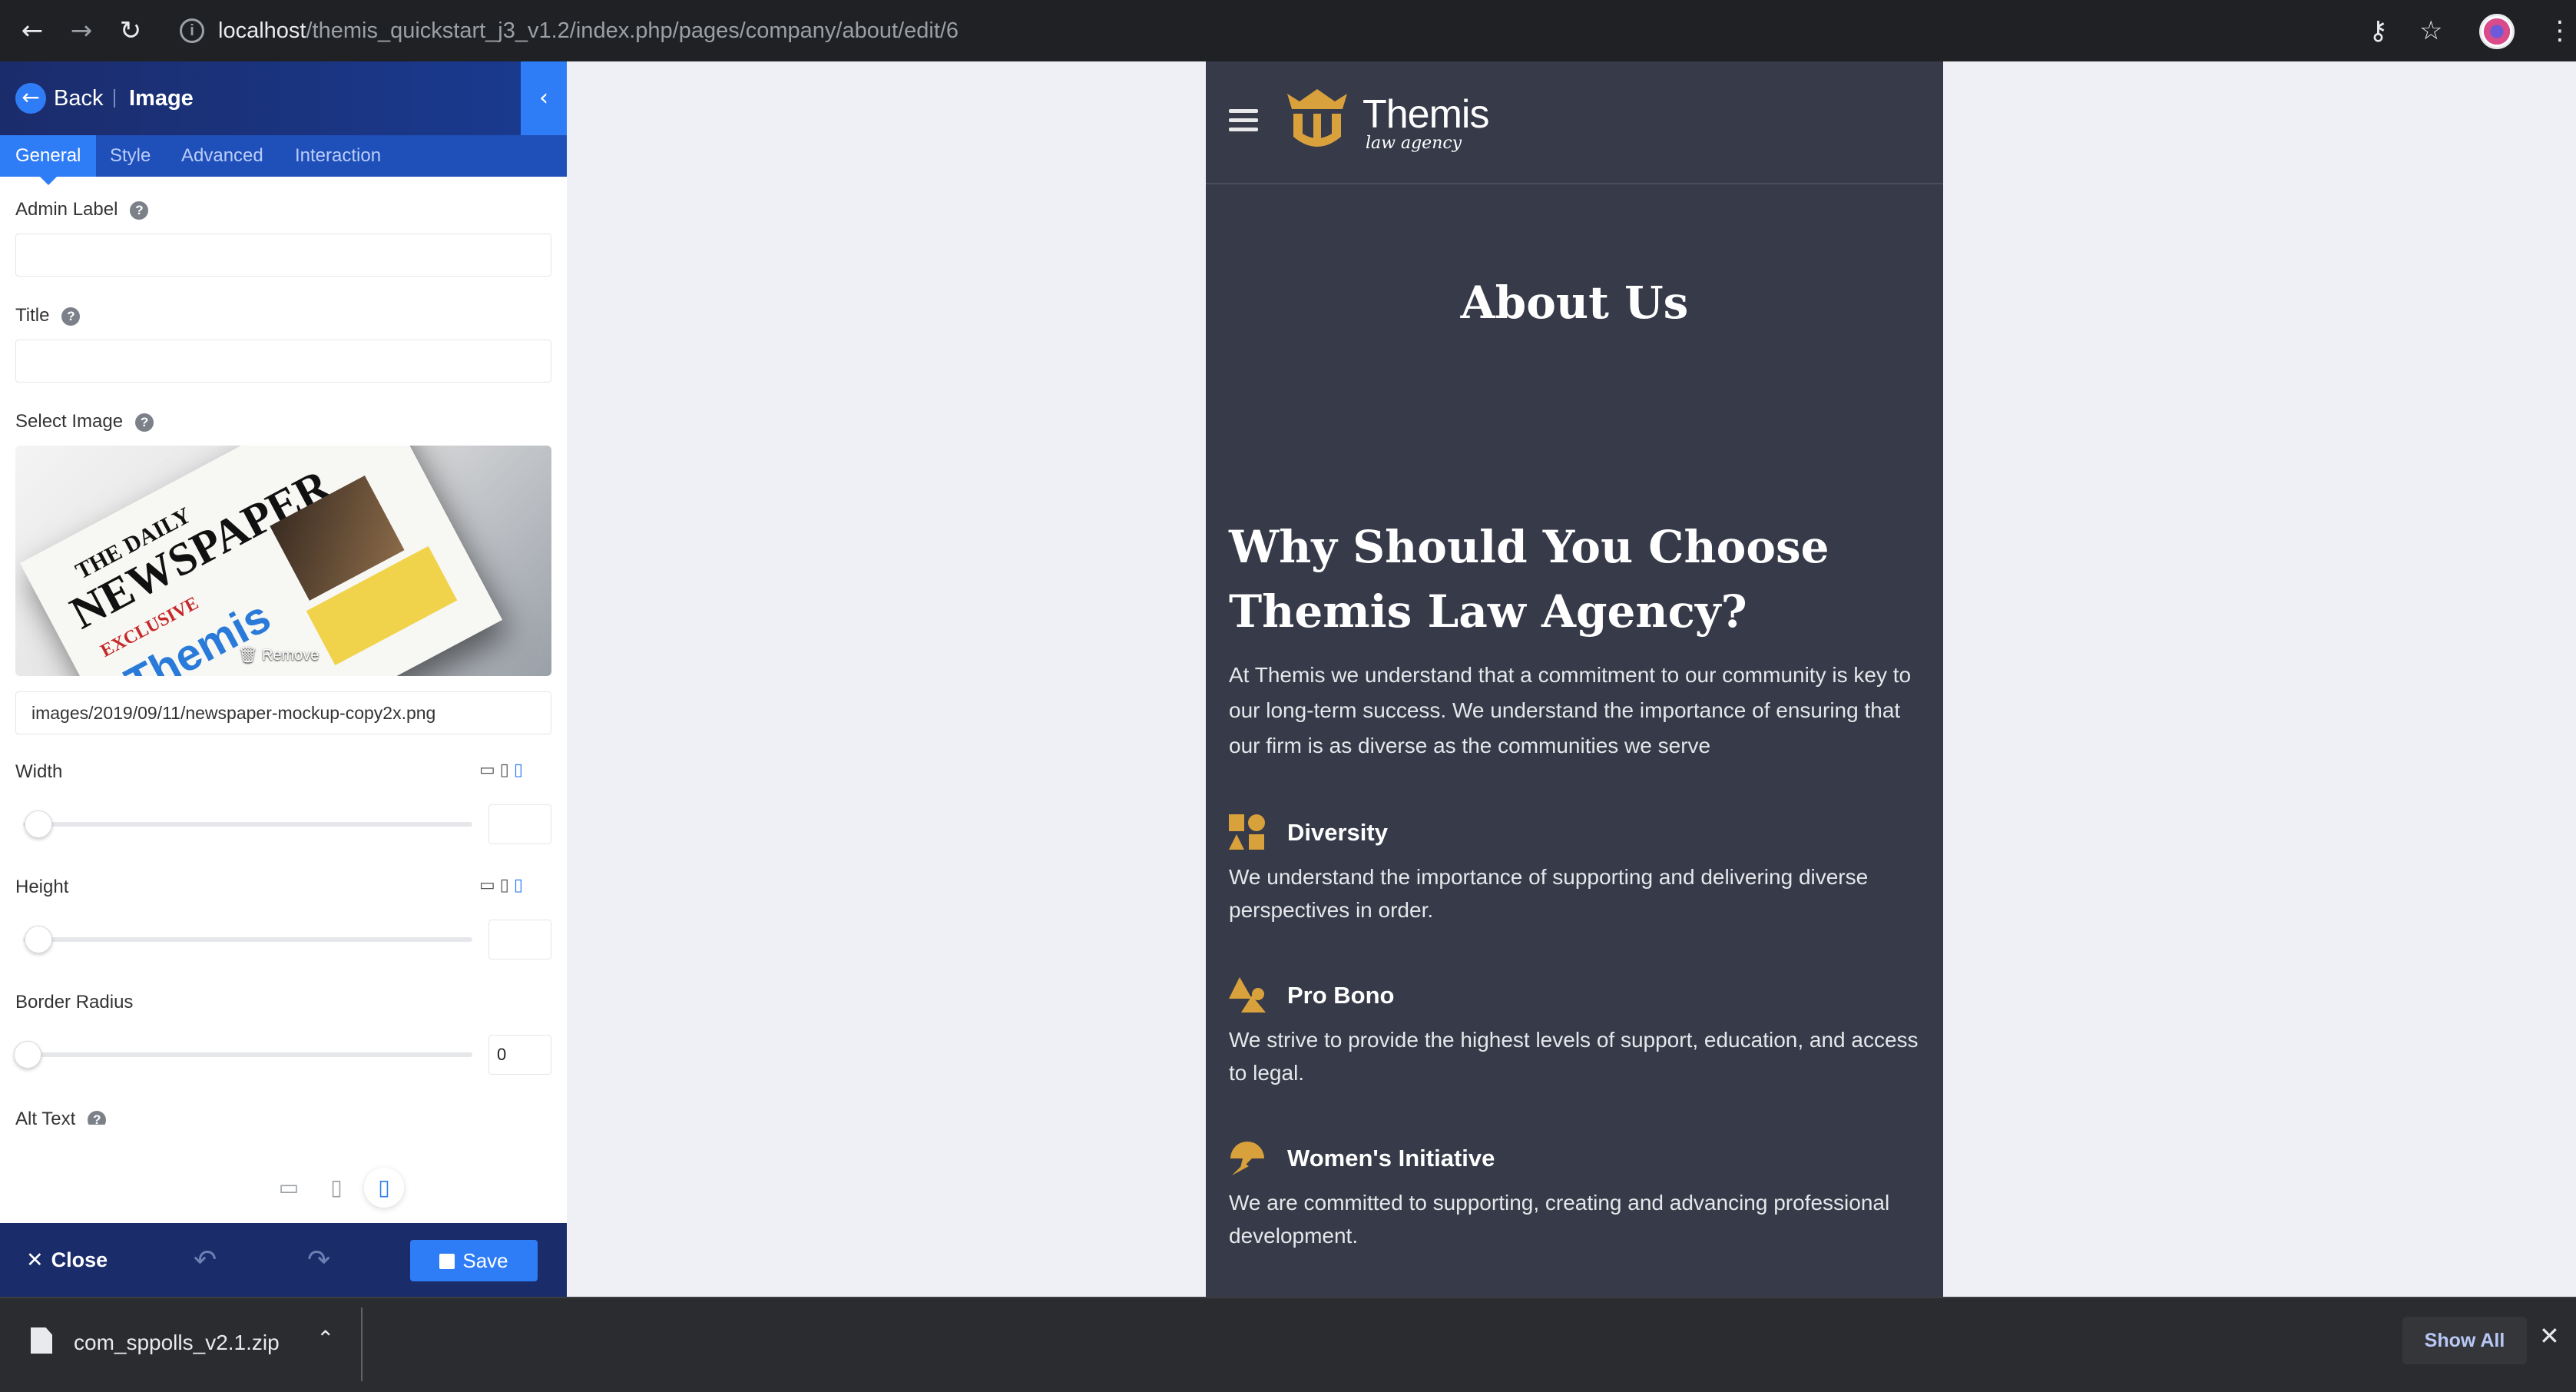 Image resolution: width=2576 pixels, height=1392 pixels. What do you see at coordinates (247, 824) in the screenshot?
I see `width-slider` at bounding box center [247, 824].